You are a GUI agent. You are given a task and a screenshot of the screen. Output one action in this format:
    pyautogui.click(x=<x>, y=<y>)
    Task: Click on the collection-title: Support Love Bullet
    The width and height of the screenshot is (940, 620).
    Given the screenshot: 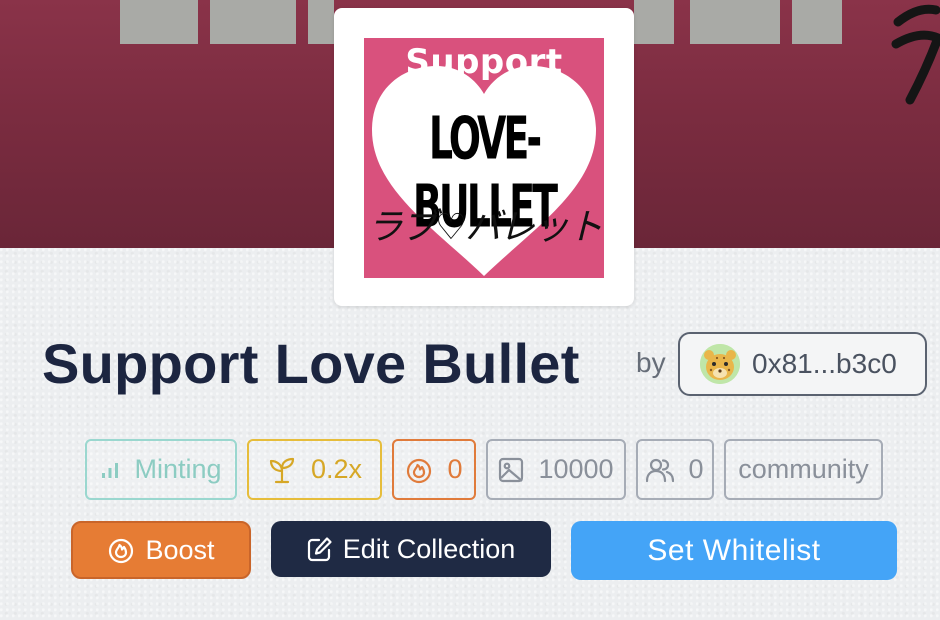 What is the action you would take?
    pyautogui.click(x=311, y=363)
    